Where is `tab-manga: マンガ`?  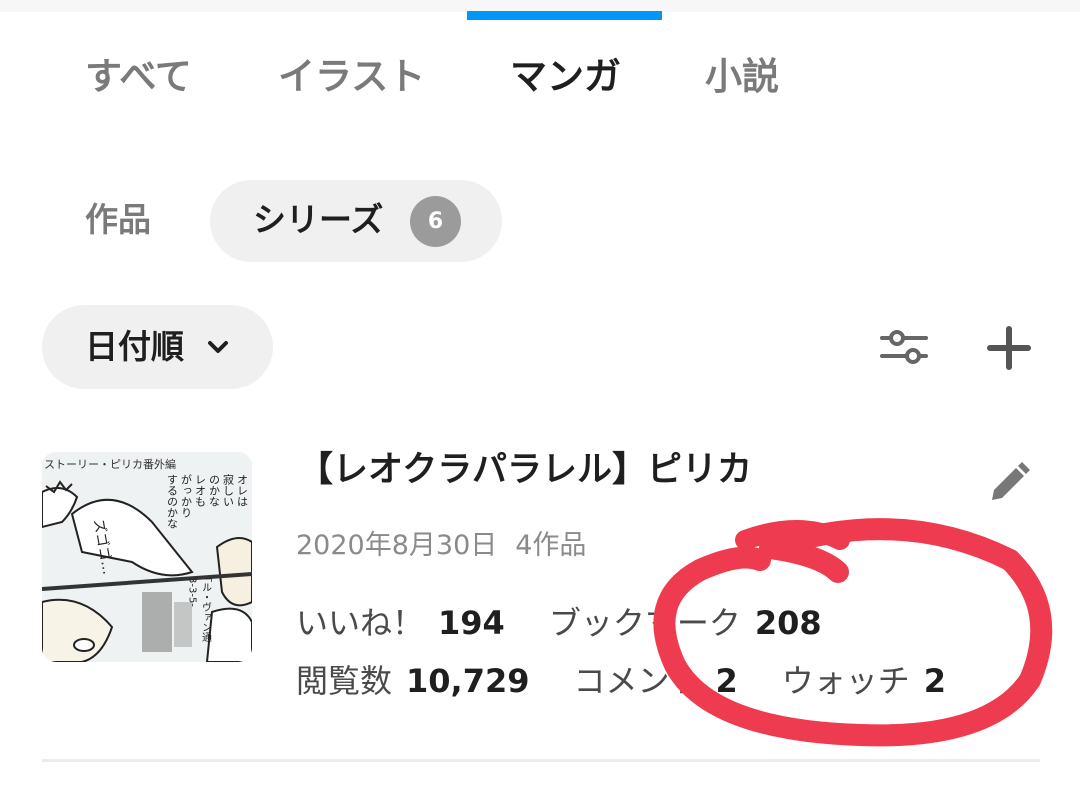 tab-manga: マンガ is located at coordinates (565, 77).